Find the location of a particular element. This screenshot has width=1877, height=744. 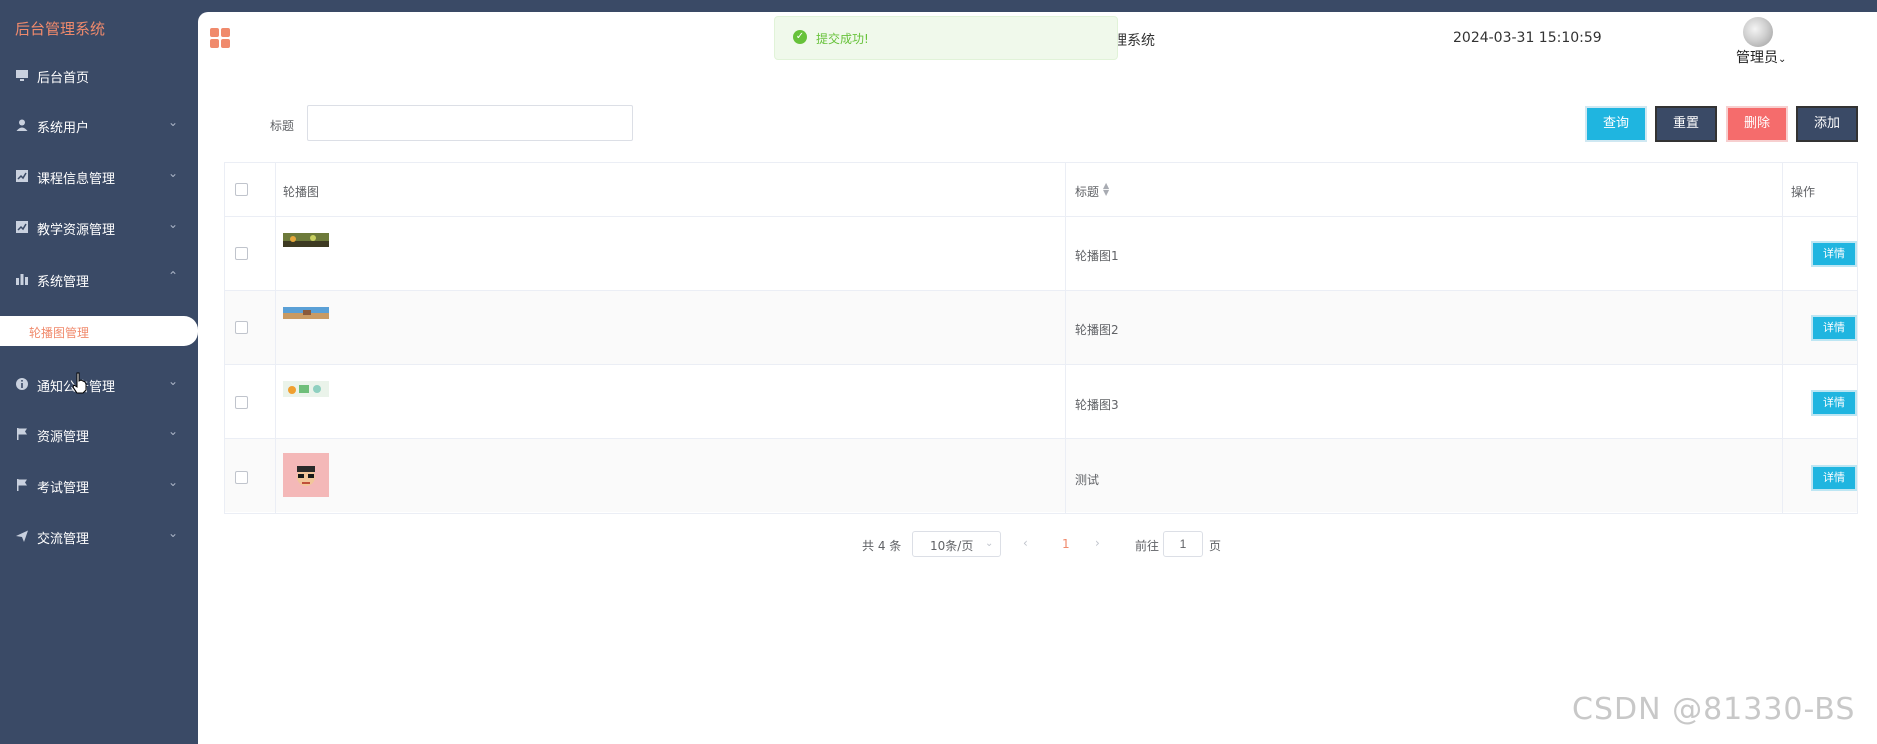

sidebar-item-label: 系统管理 is located at coordinates (63, 282).